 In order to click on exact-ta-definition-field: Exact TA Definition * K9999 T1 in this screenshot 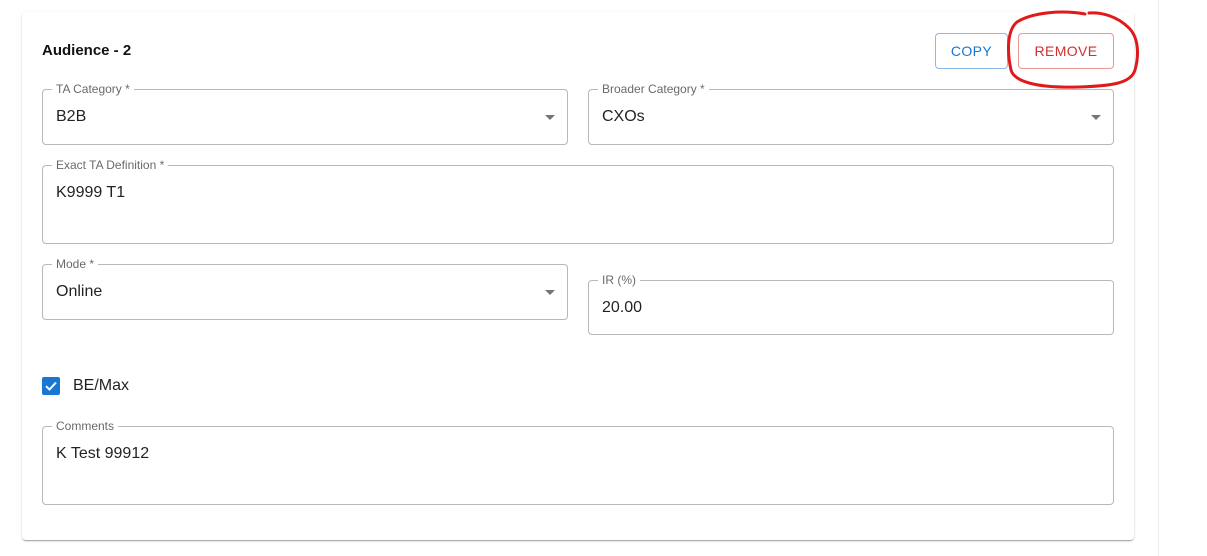, I will do `click(578, 201)`.